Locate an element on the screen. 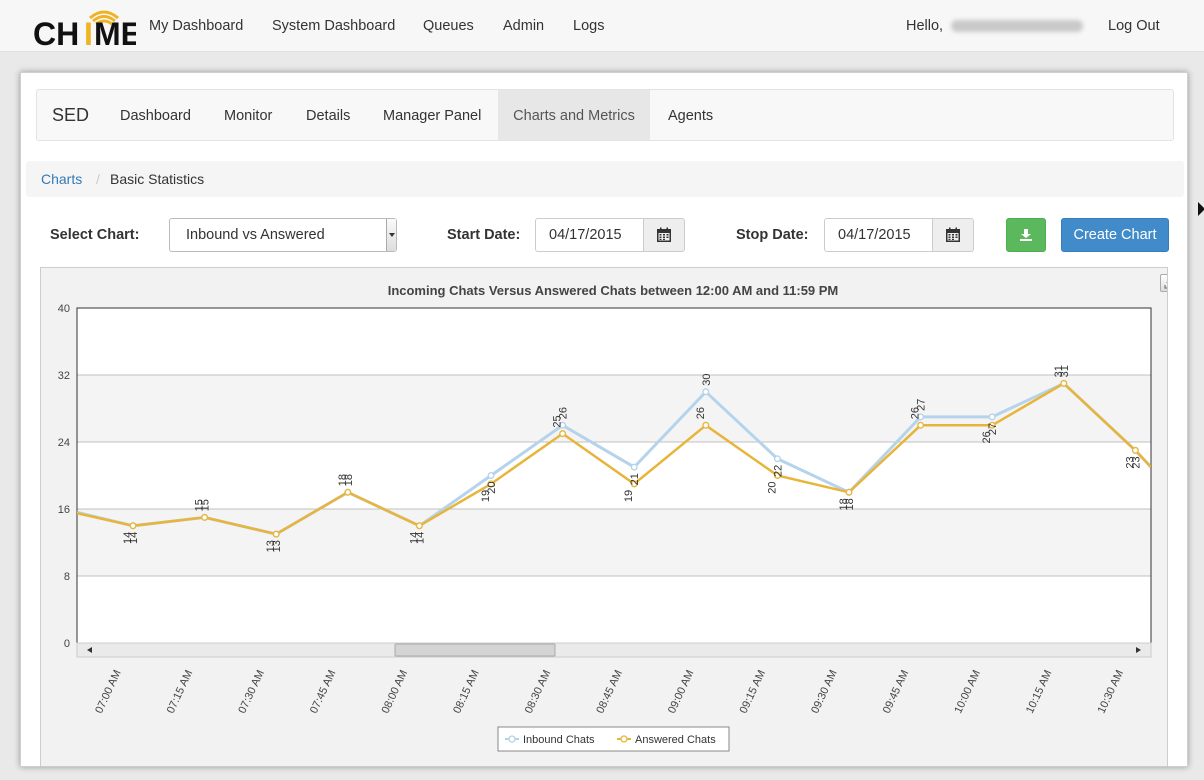  nav-system-dashboard: System Dashboard is located at coordinates (333, 26).